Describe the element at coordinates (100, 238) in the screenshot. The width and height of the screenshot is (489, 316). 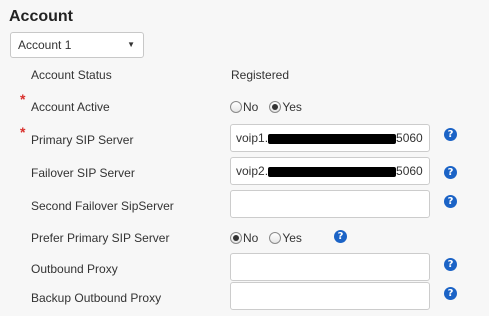
I see `prefer-primary-sip-server-label: Prefer Primary SIP Server` at that location.